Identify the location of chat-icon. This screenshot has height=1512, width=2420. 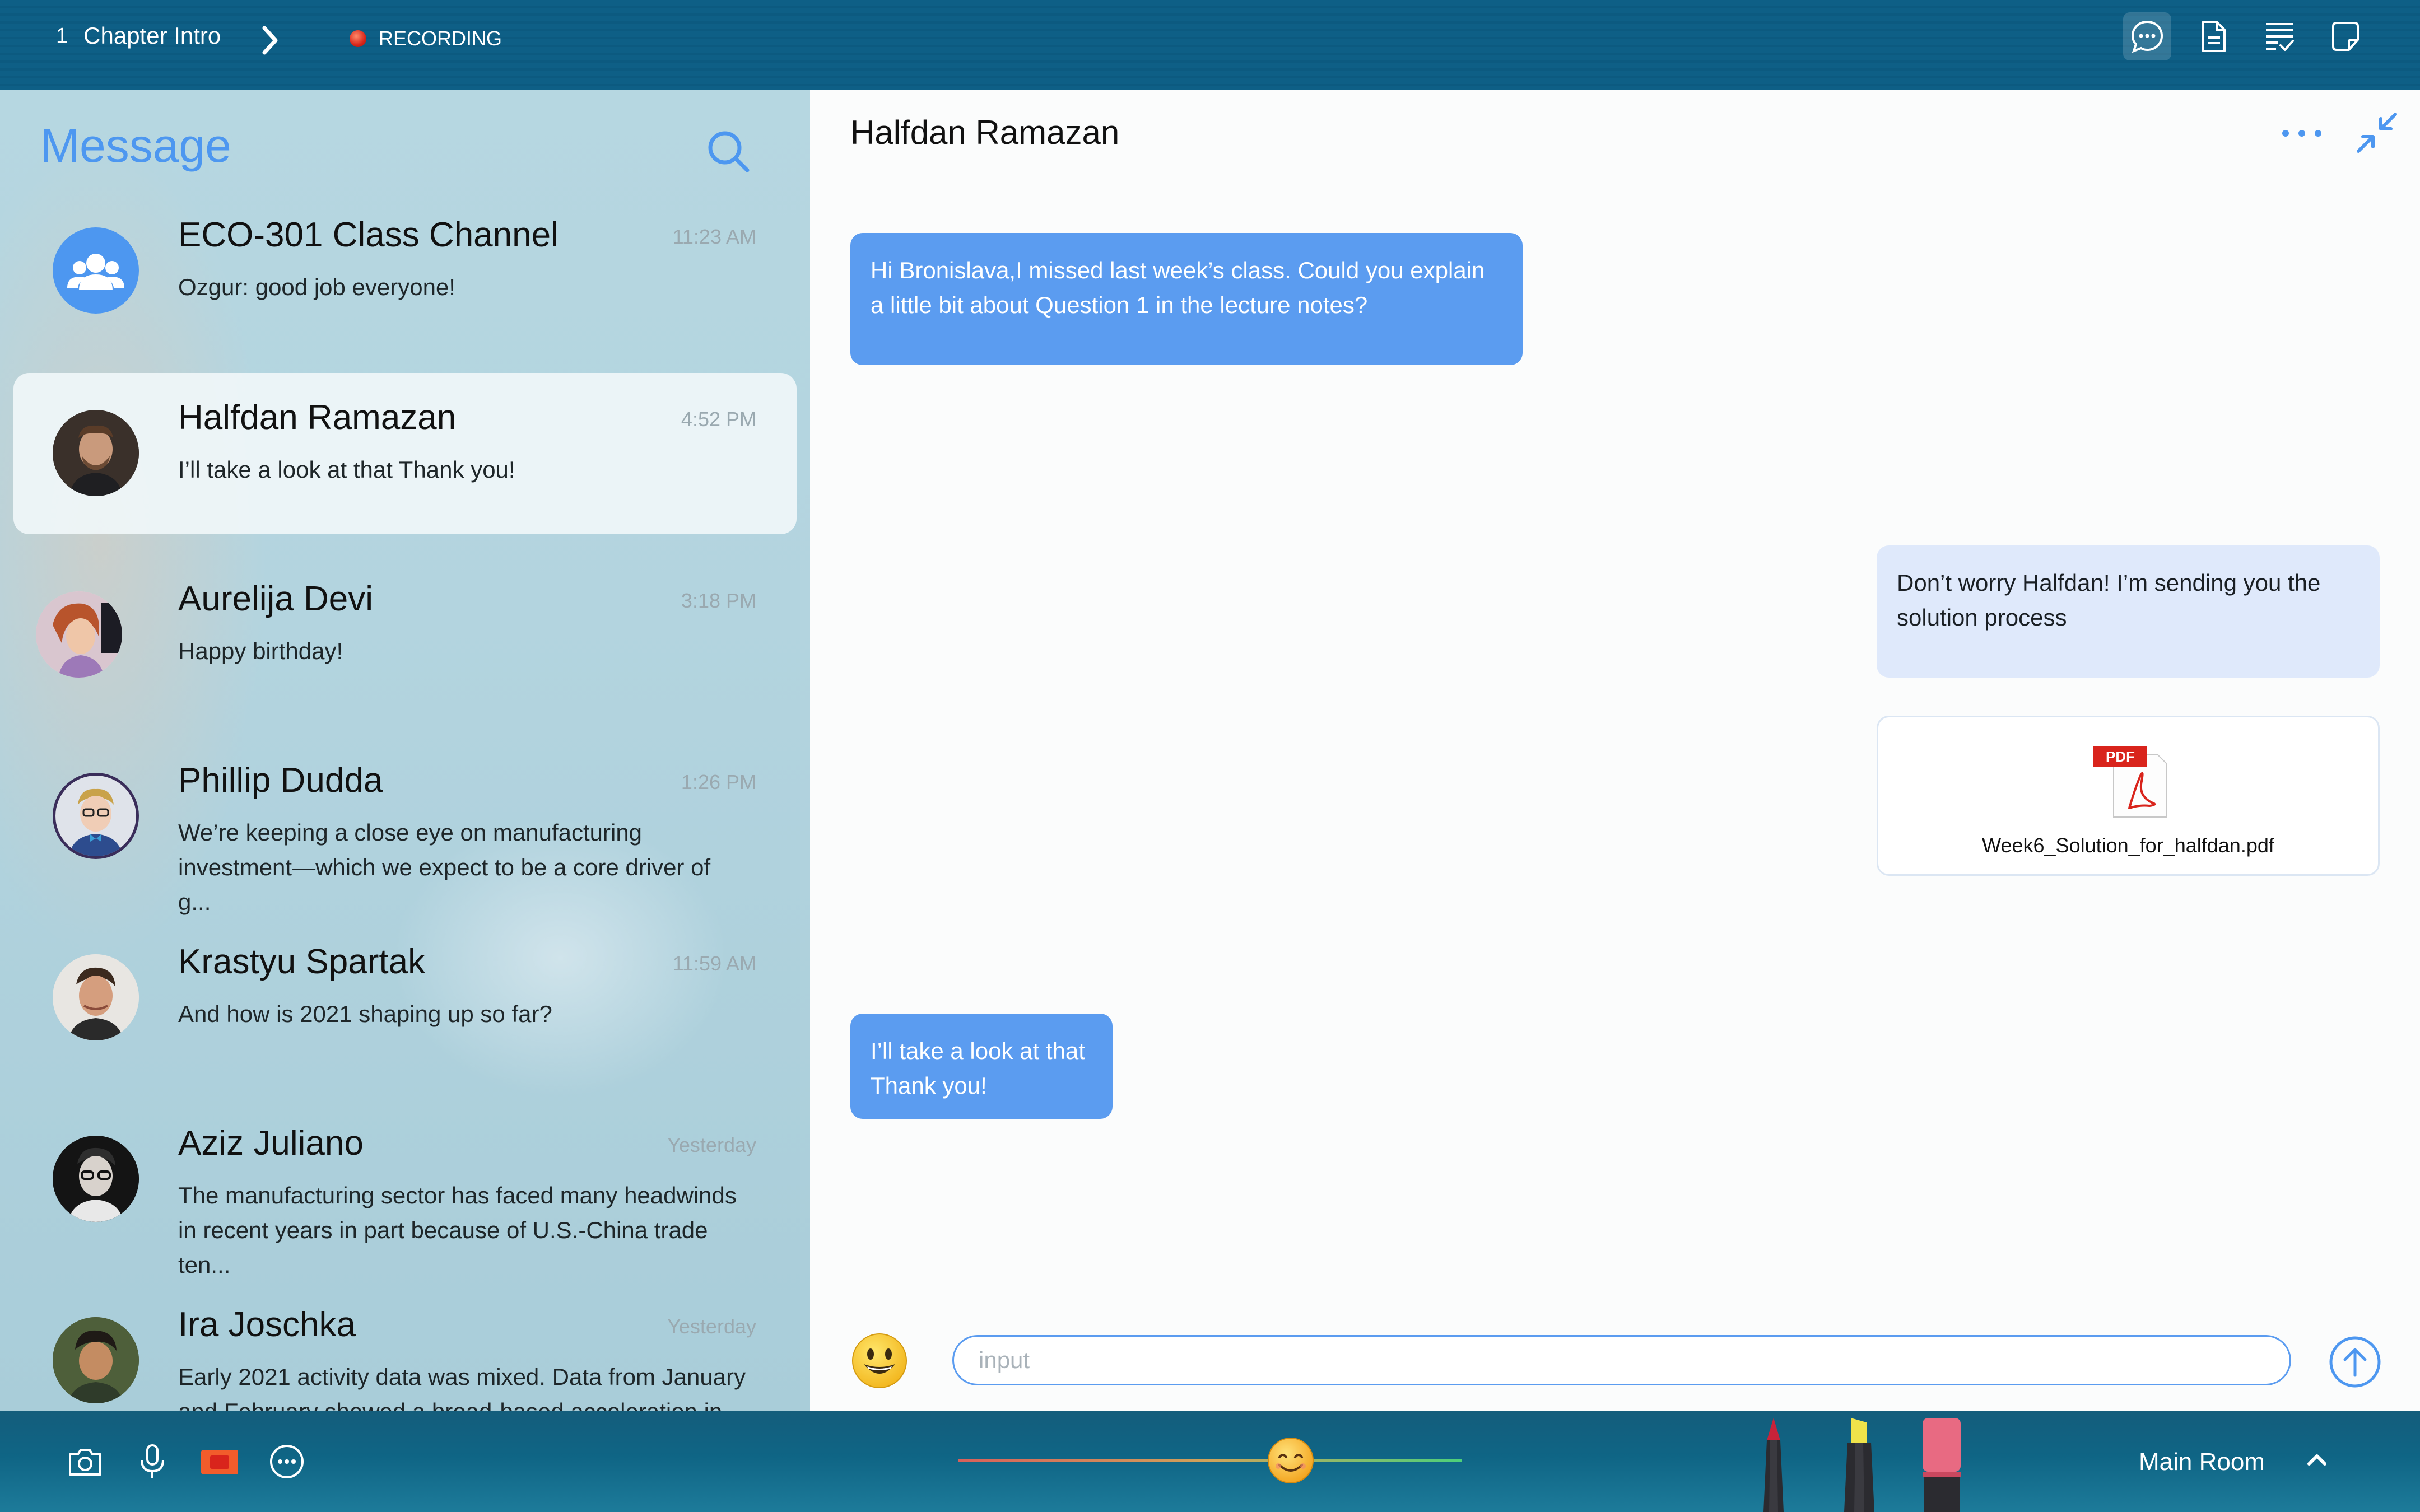
(2147, 36).